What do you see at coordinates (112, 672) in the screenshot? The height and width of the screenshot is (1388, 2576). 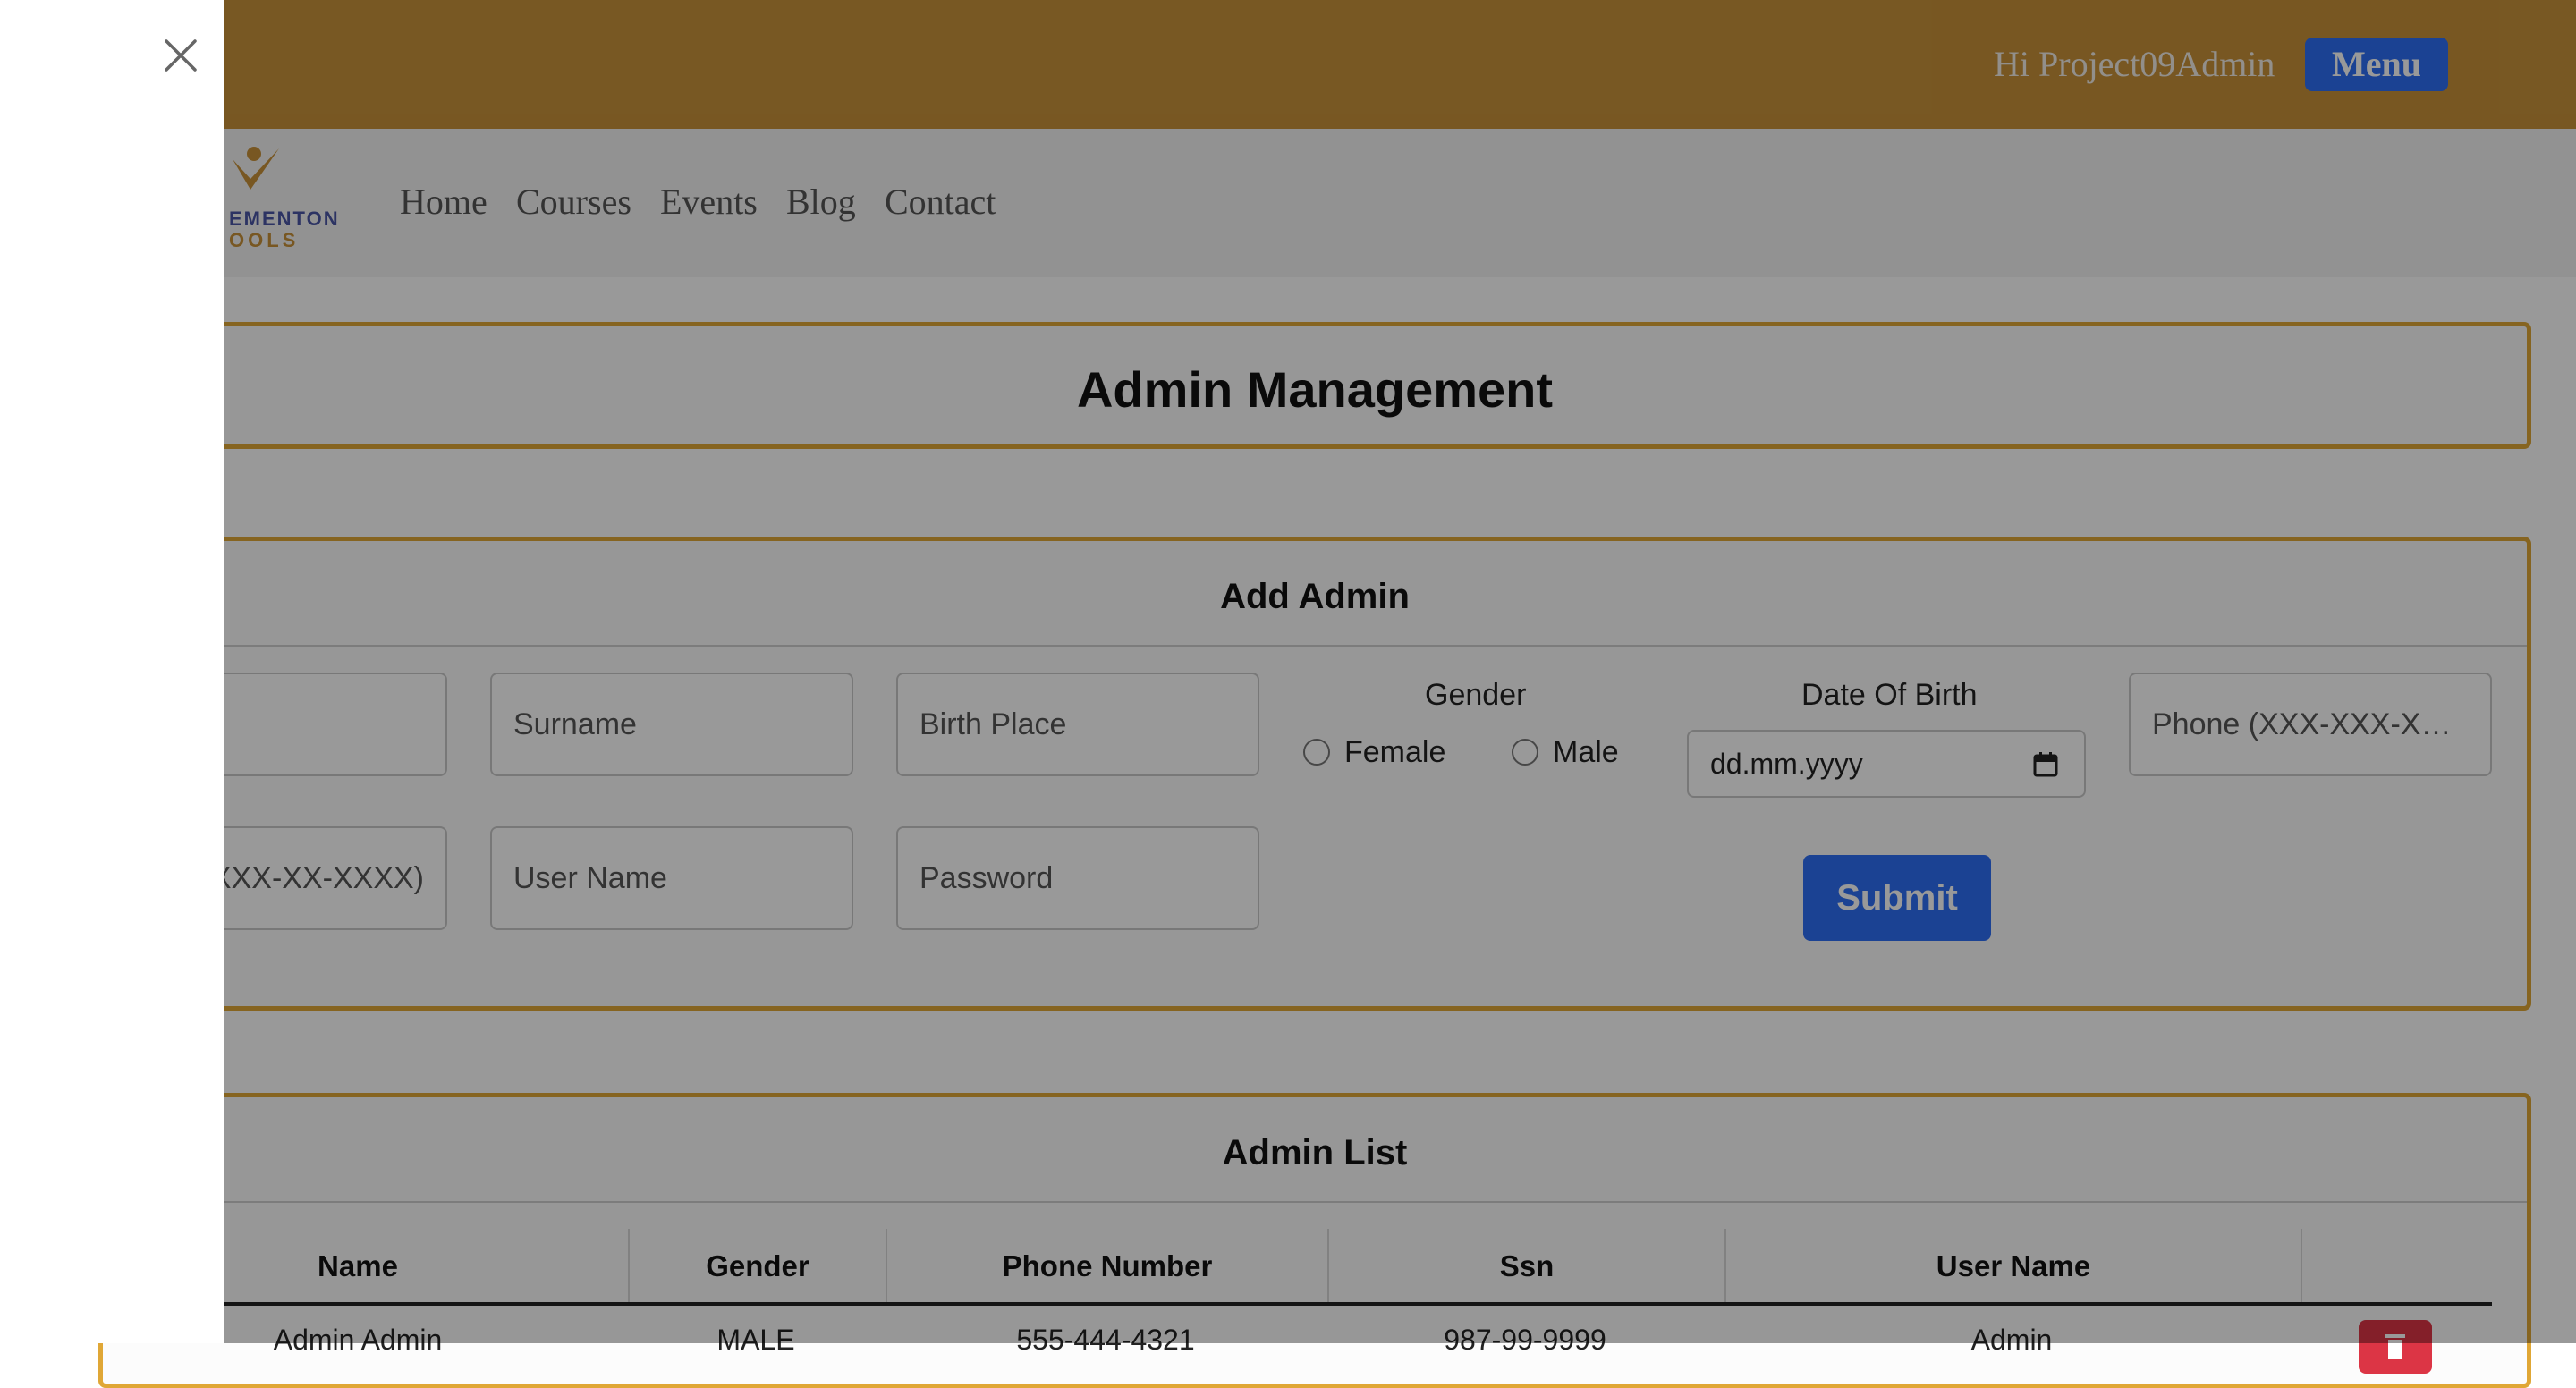 I see `offcanvas-menu-panel` at bounding box center [112, 672].